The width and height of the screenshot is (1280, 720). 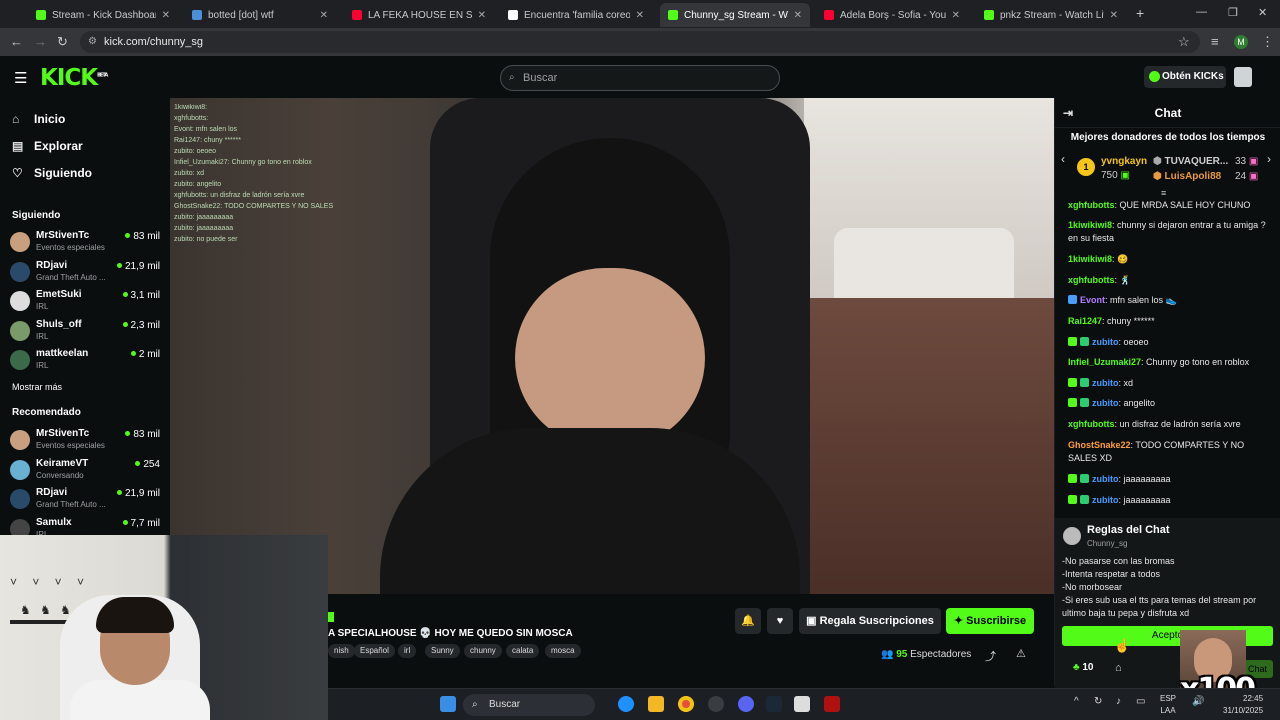 What do you see at coordinates (1243, 77) in the screenshot?
I see `user-avatar` at bounding box center [1243, 77].